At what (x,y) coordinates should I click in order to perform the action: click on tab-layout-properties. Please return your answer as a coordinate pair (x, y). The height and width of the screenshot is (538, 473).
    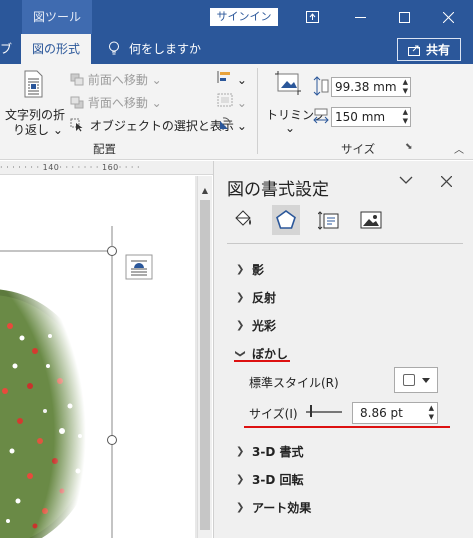
    Looking at the image, I should click on (329, 220).